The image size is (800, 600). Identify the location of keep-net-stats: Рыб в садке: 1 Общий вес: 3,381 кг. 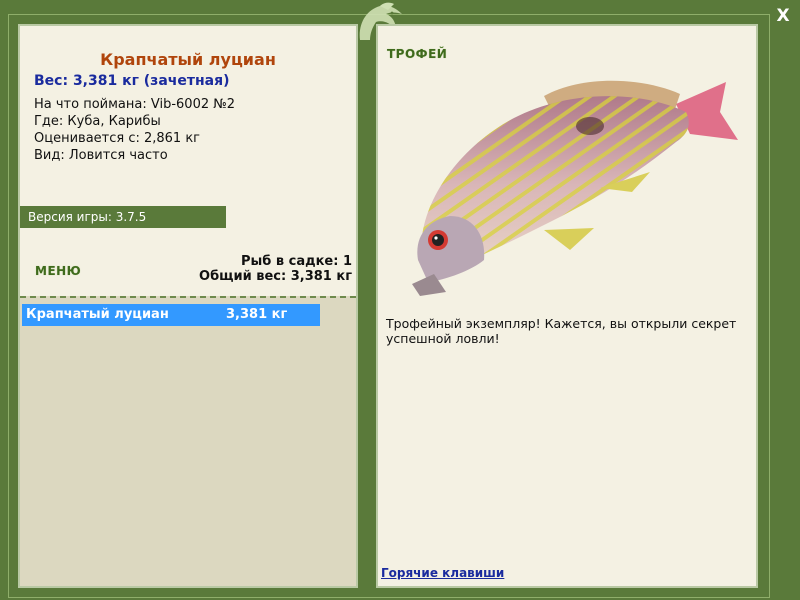
(275, 269).